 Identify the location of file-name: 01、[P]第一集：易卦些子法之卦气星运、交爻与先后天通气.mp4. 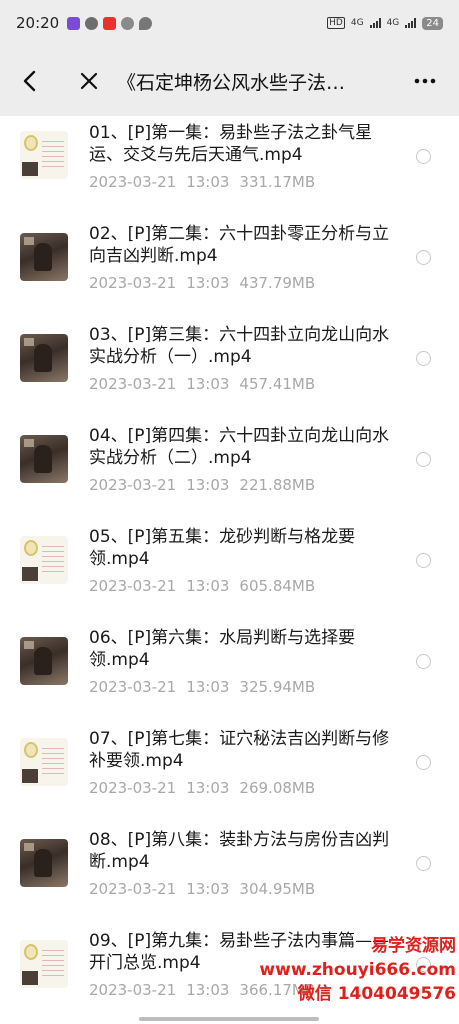
(231, 144).